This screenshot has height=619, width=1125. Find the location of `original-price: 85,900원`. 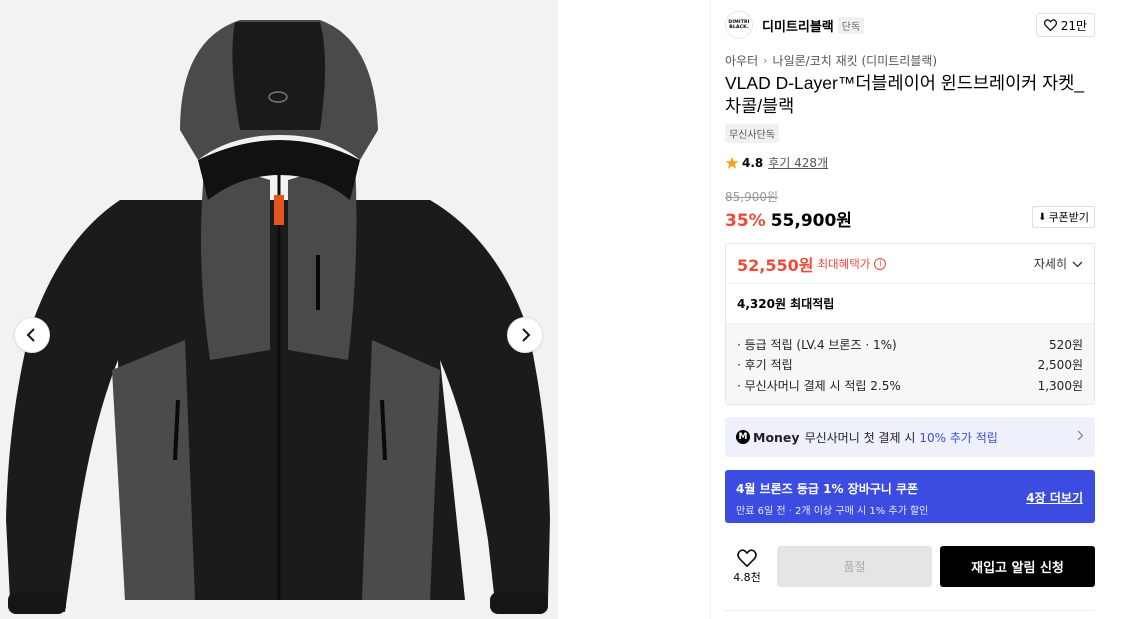

original-price: 85,900원 is located at coordinates (752, 197).